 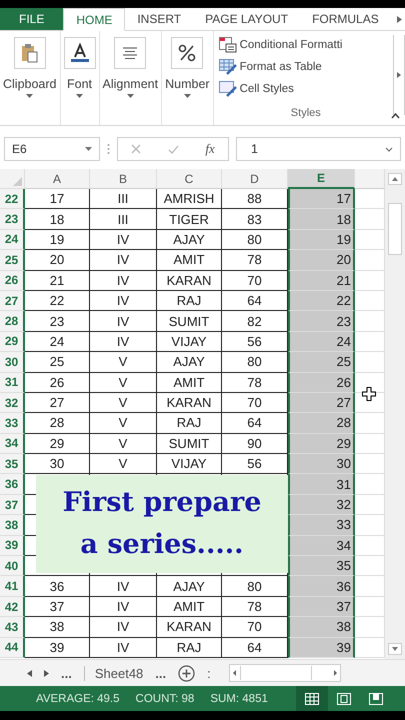 What do you see at coordinates (12, 525) in the screenshot?
I see `row-header: 38` at bounding box center [12, 525].